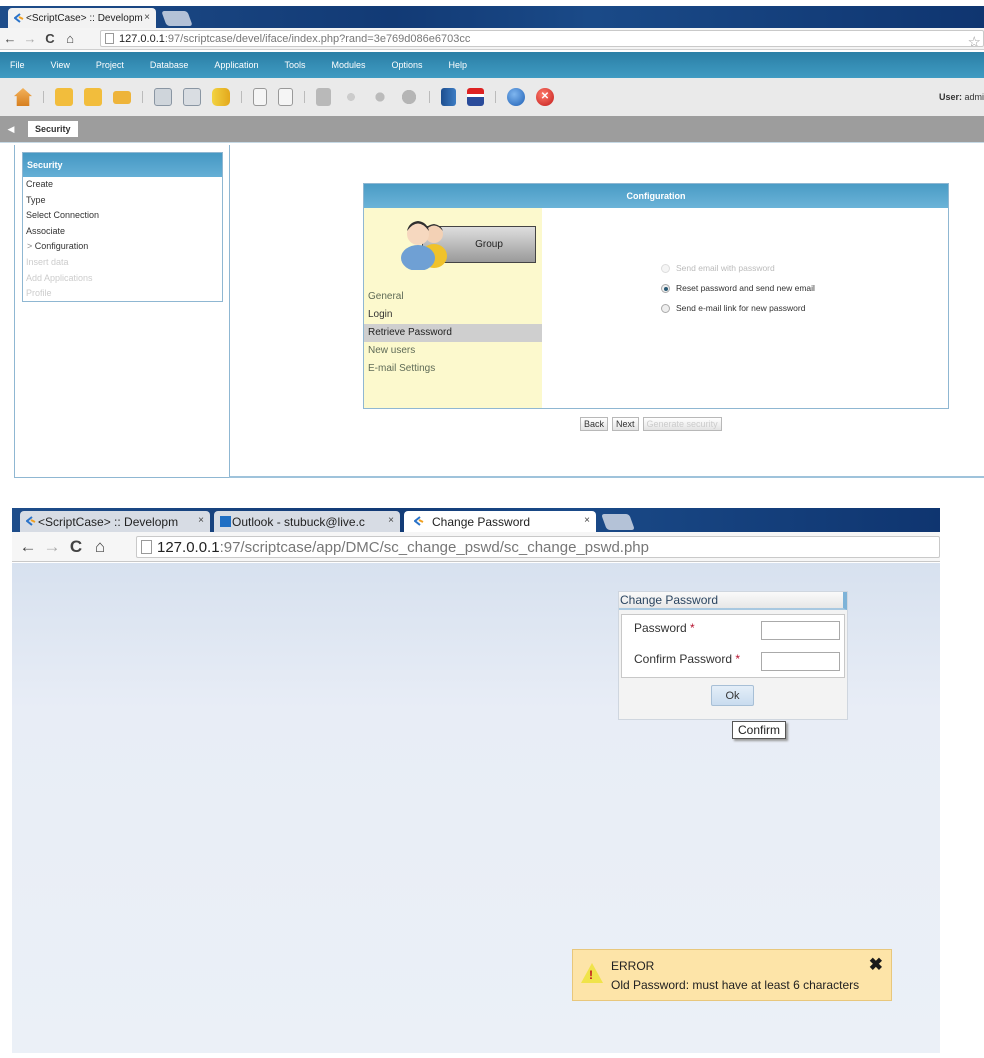 This screenshot has height=1058, width=984. I want to click on confirm-password-label: Confirm Password *, so click(687, 659).